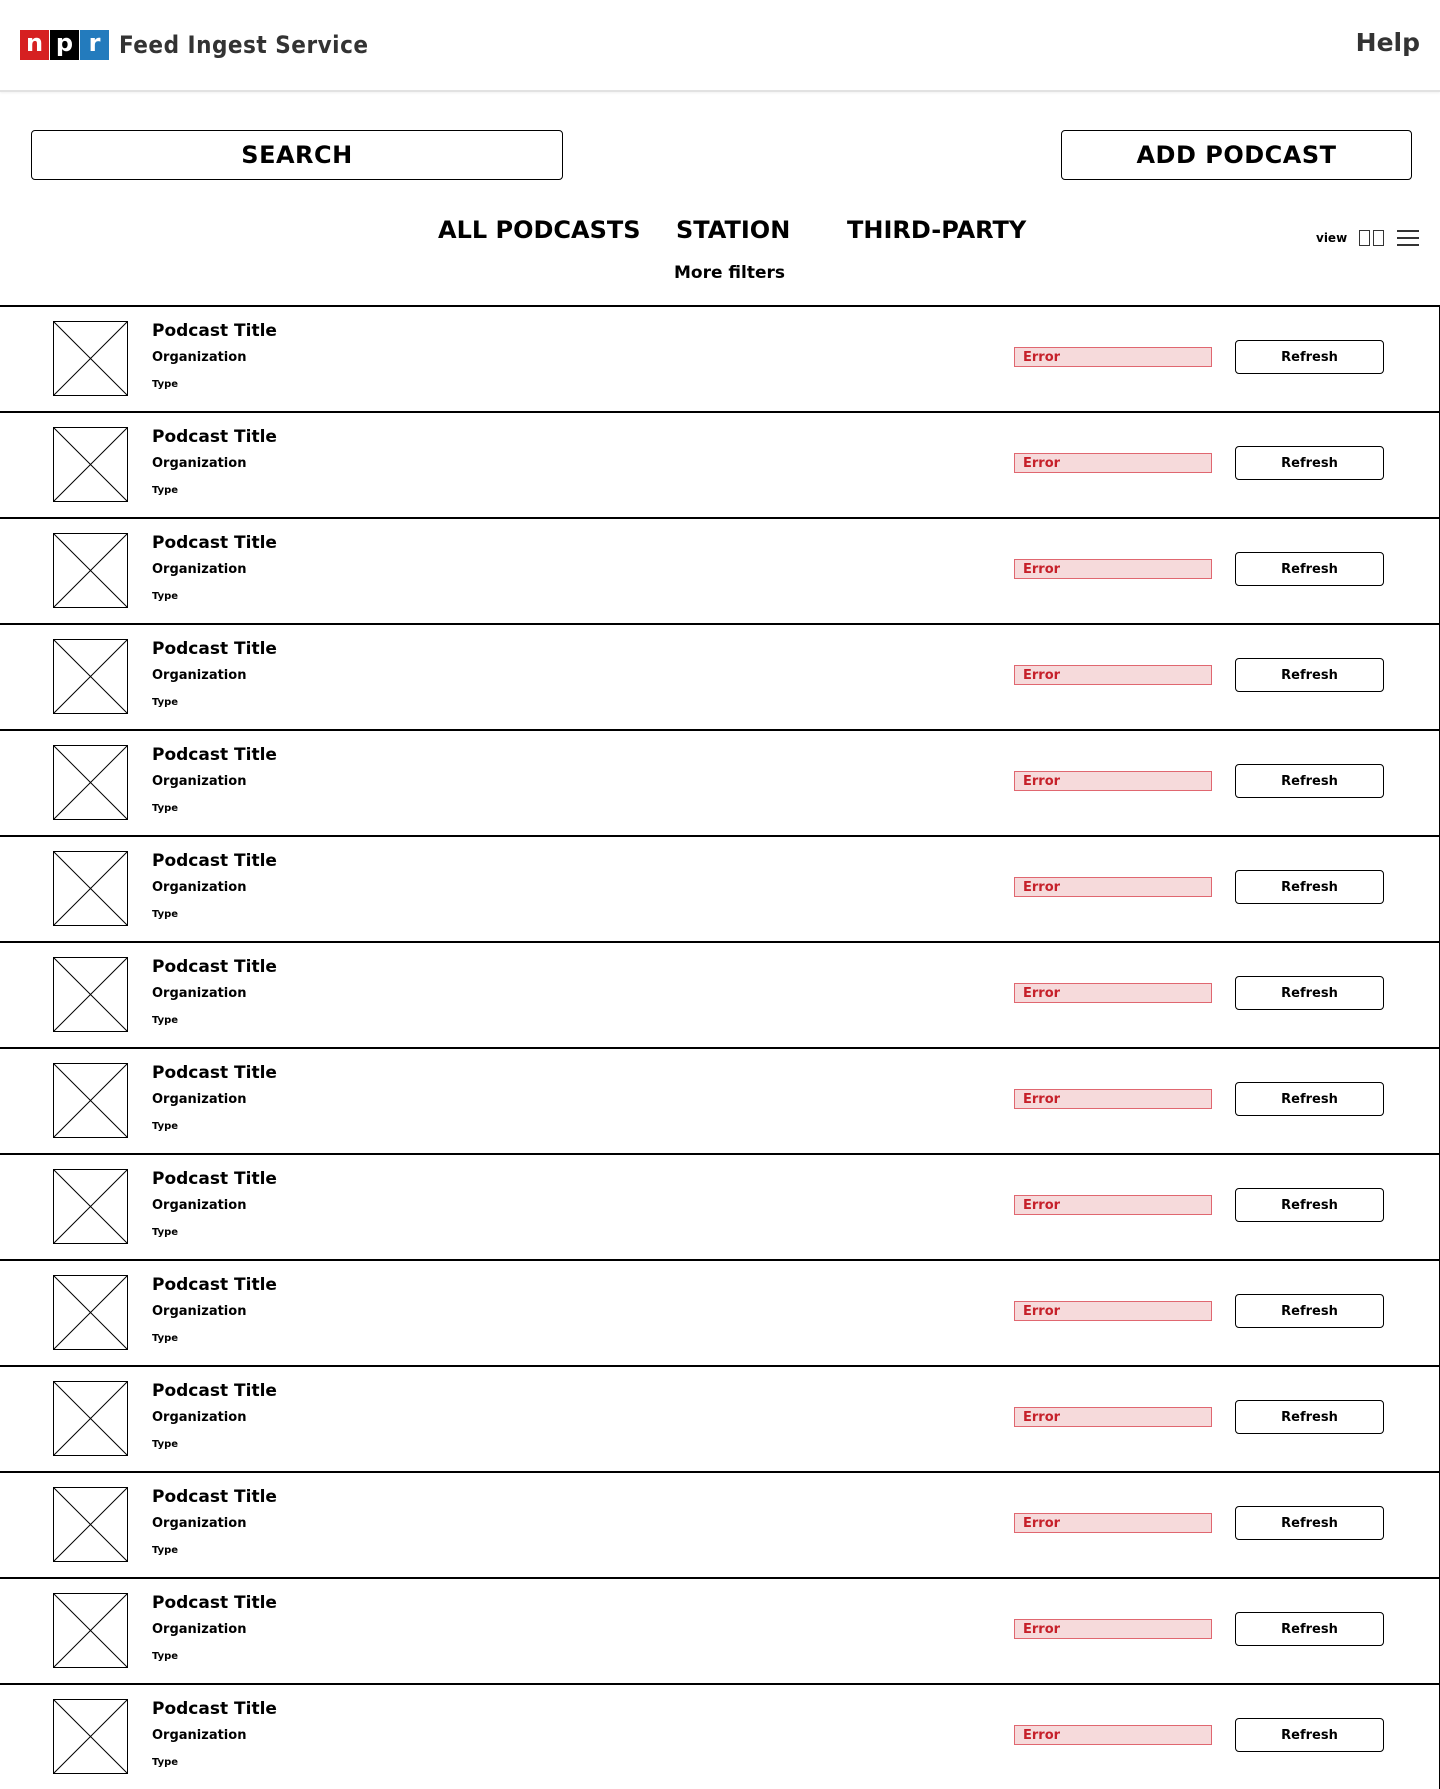  I want to click on logo-letter-r: r, so click(94, 45).